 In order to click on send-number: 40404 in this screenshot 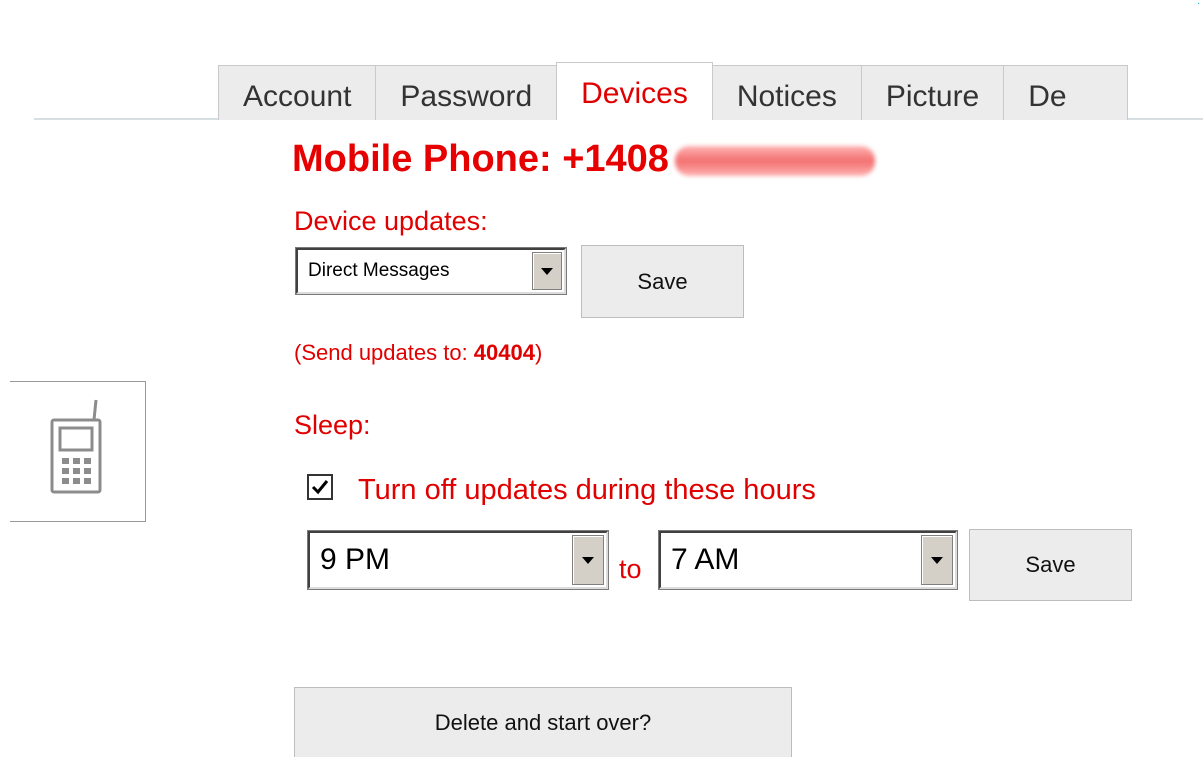, I will do `click(504, 352)`.